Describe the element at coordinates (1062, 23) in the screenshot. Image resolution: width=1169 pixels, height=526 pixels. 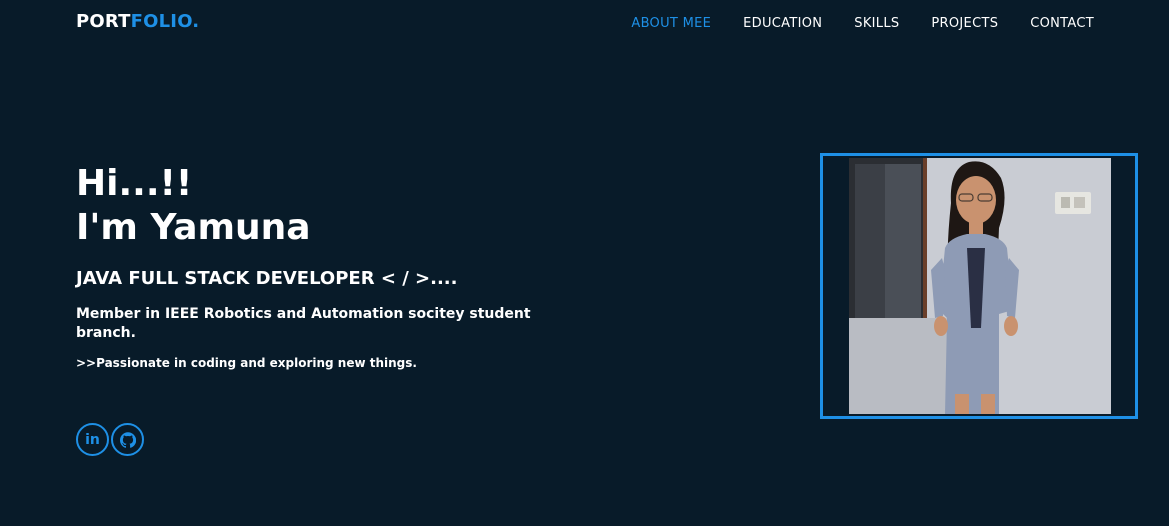
I see `nav-link-contact: CONTACT` at that location.